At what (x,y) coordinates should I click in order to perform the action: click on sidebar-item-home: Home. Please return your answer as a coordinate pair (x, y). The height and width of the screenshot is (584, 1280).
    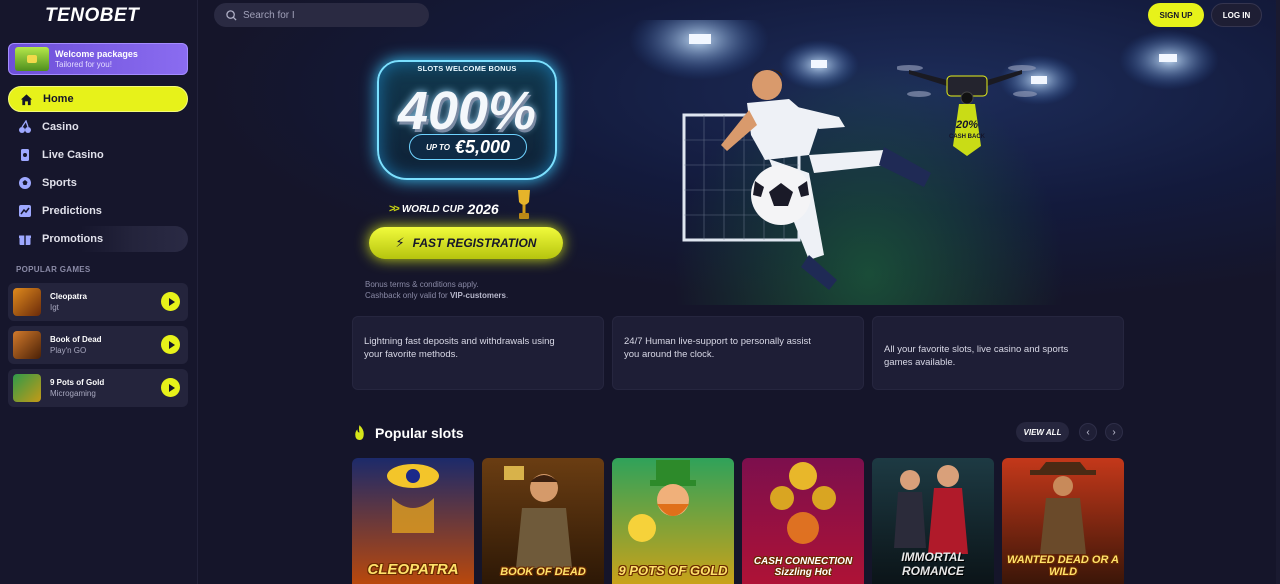
    Looking at the image, I should click on (98, 99).